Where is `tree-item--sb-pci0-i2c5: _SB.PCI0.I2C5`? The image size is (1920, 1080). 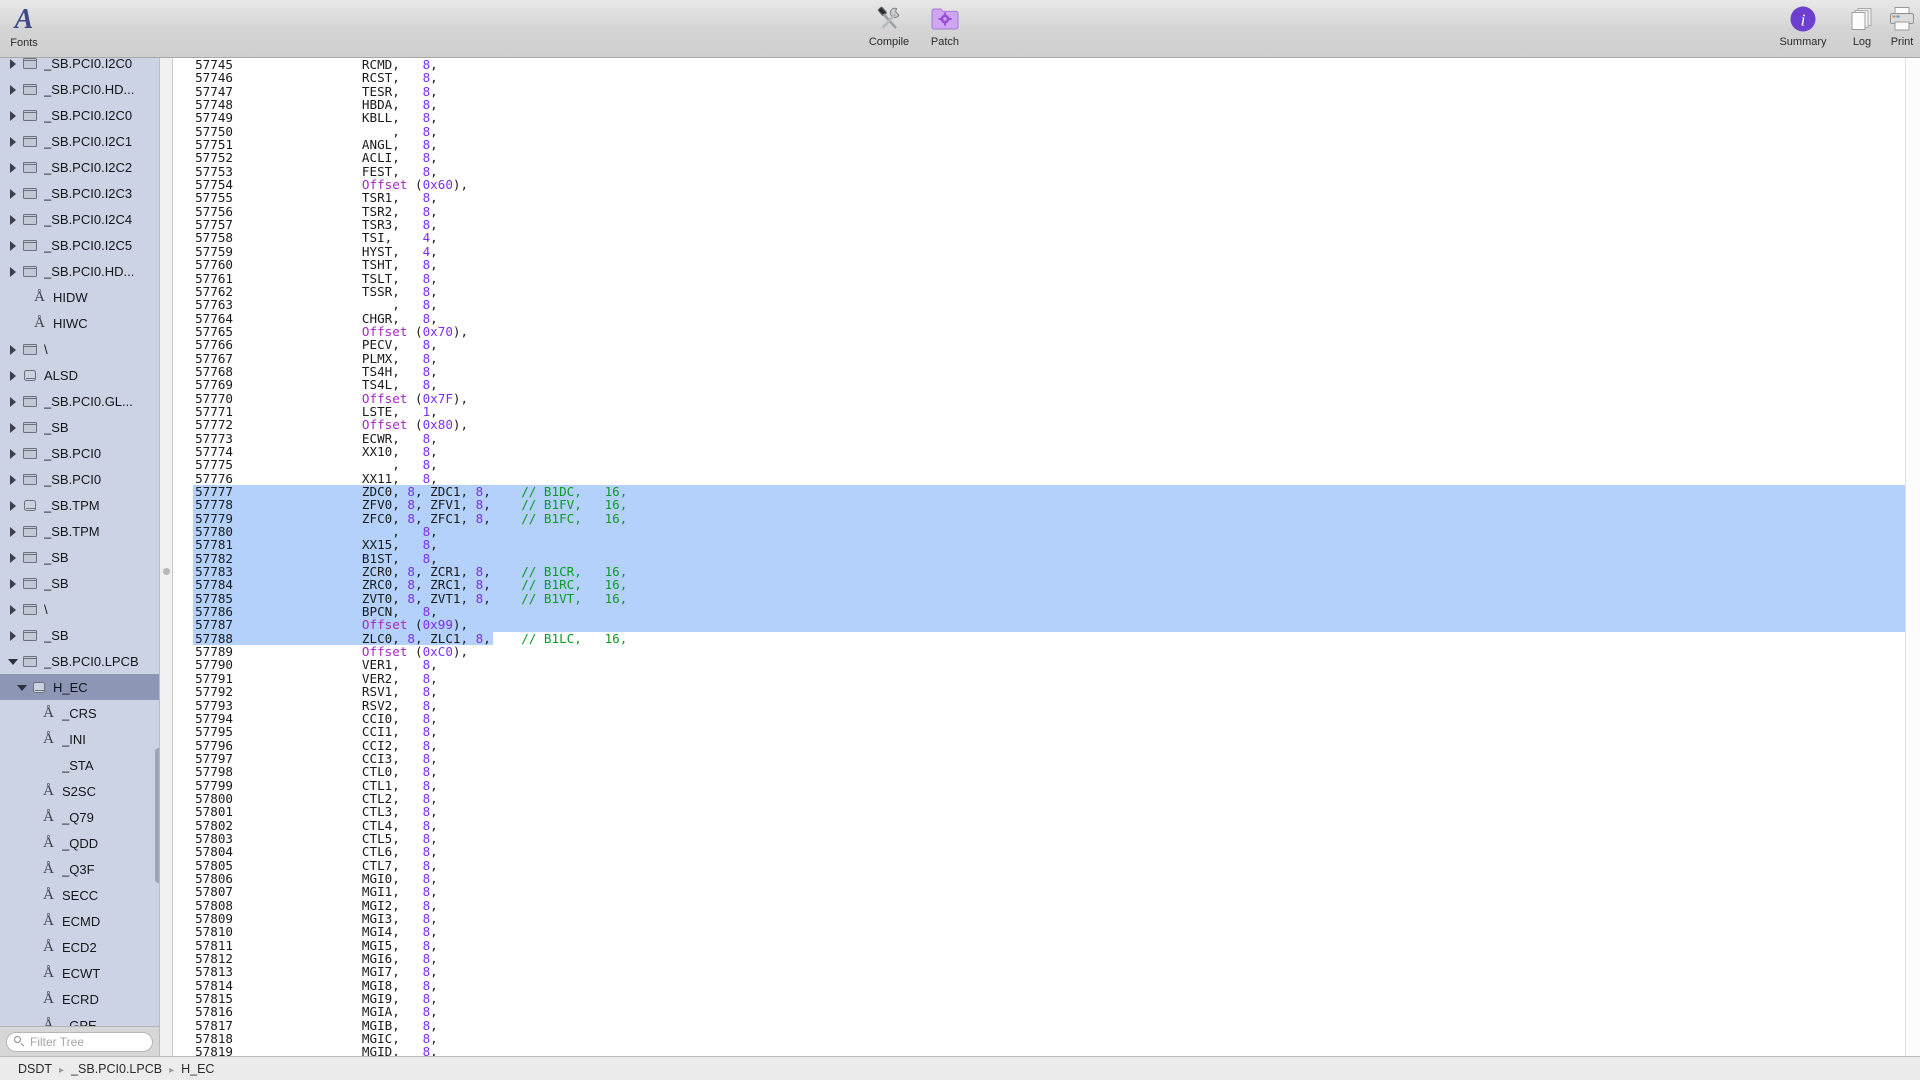
tree-item--sb-pci0-i2c5: _SB.PCI0.I2C5 is located at coordinates (79, 245).